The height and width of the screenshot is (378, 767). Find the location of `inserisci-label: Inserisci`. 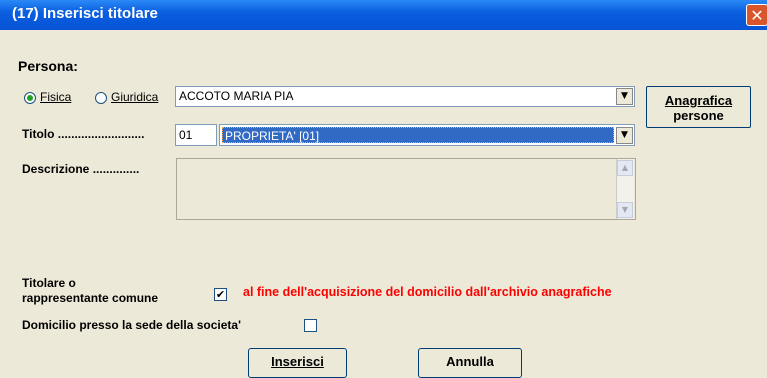

inserisci-label: Inserisci is located at coordinates (297, 361).